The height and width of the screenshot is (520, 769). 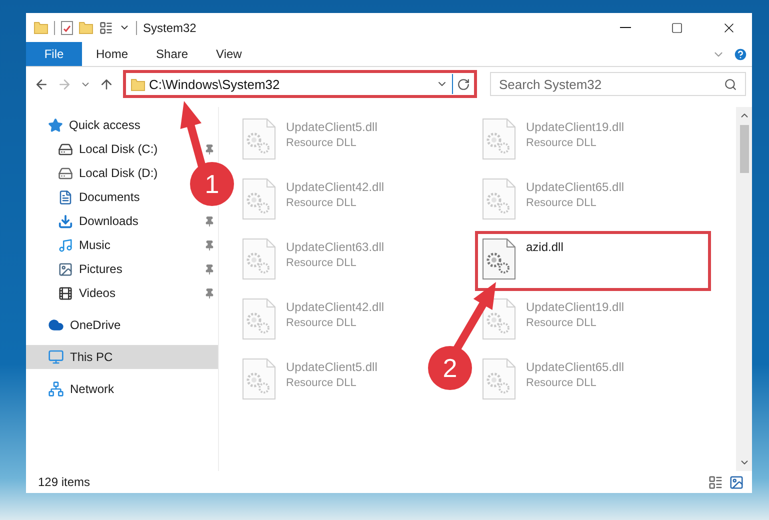 What do you see at coordinates (99, 197) in the screenshot?
I see `nav-item: Documents` at bounding box center [99, 197].